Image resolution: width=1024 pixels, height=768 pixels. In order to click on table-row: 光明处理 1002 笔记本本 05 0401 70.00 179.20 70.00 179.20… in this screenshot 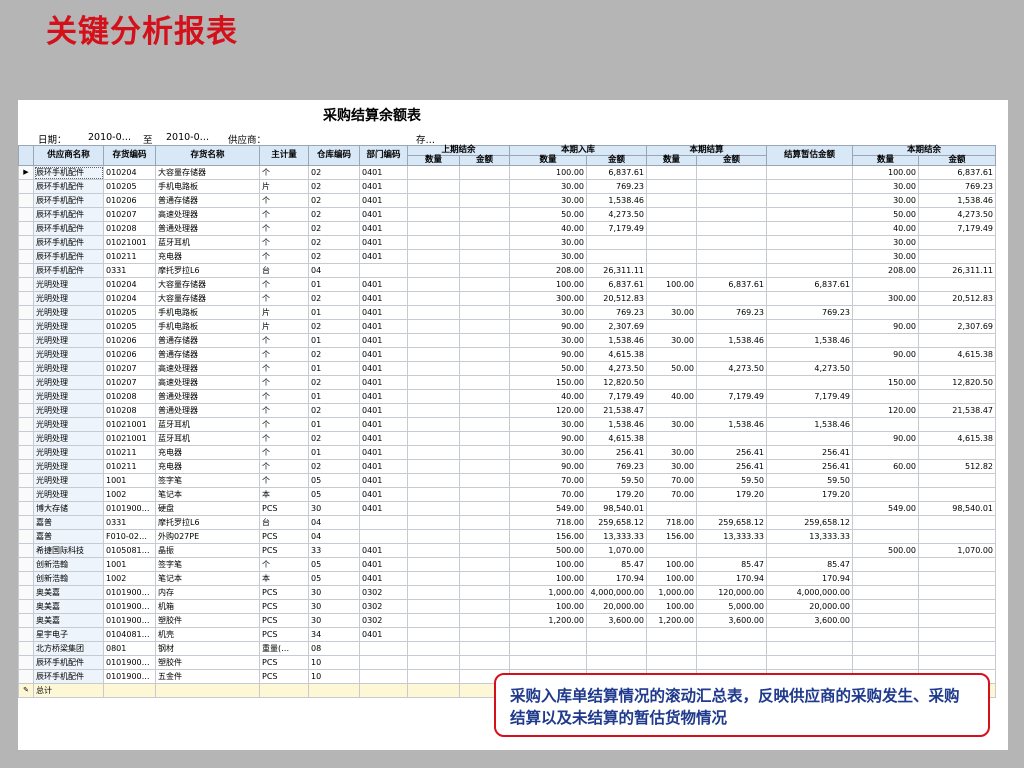, I will do `click(507, 494)`.